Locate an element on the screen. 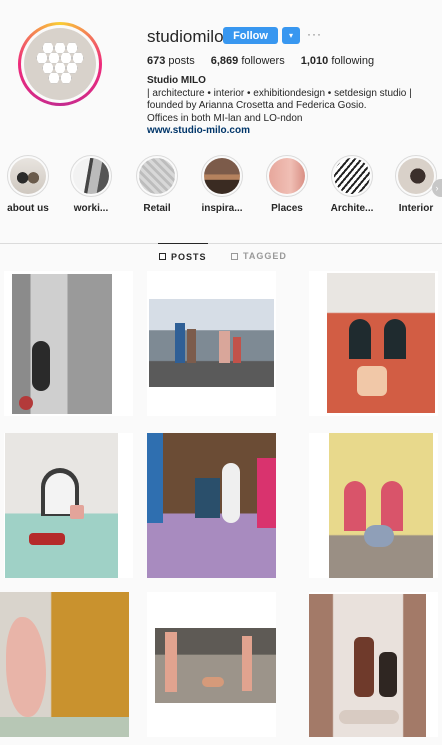 The height and width of the screenshot is (745, 442). bio-website-link: www.studio-milo.com is located at coordinates (292, 131).